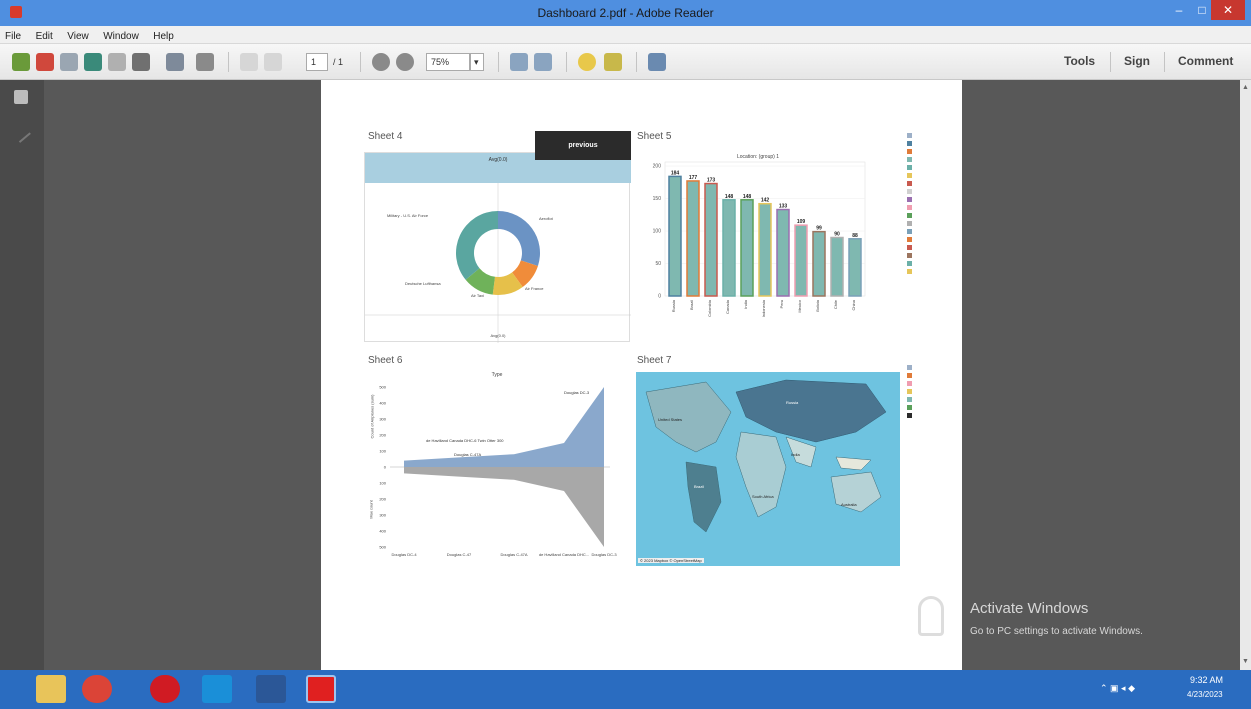 The height and width of the screenshot is (709, 1251). What do you see at coordinates (1179, 10) in the screenshot?
I see `minimize-button: –` at bounding box center [1179, 10].